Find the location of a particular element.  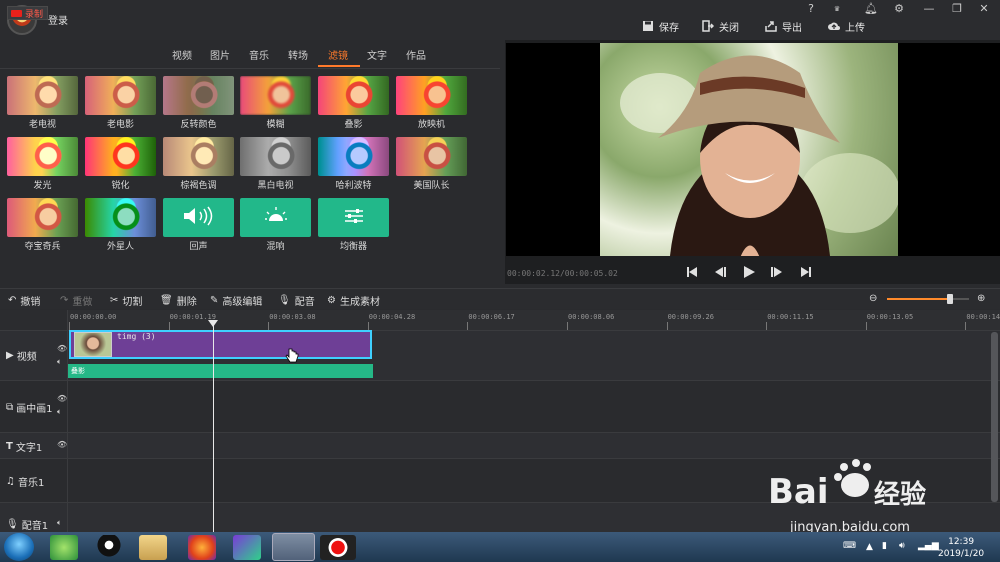

cut-button: ✂ 切割 is located at coordinates (126, 300).